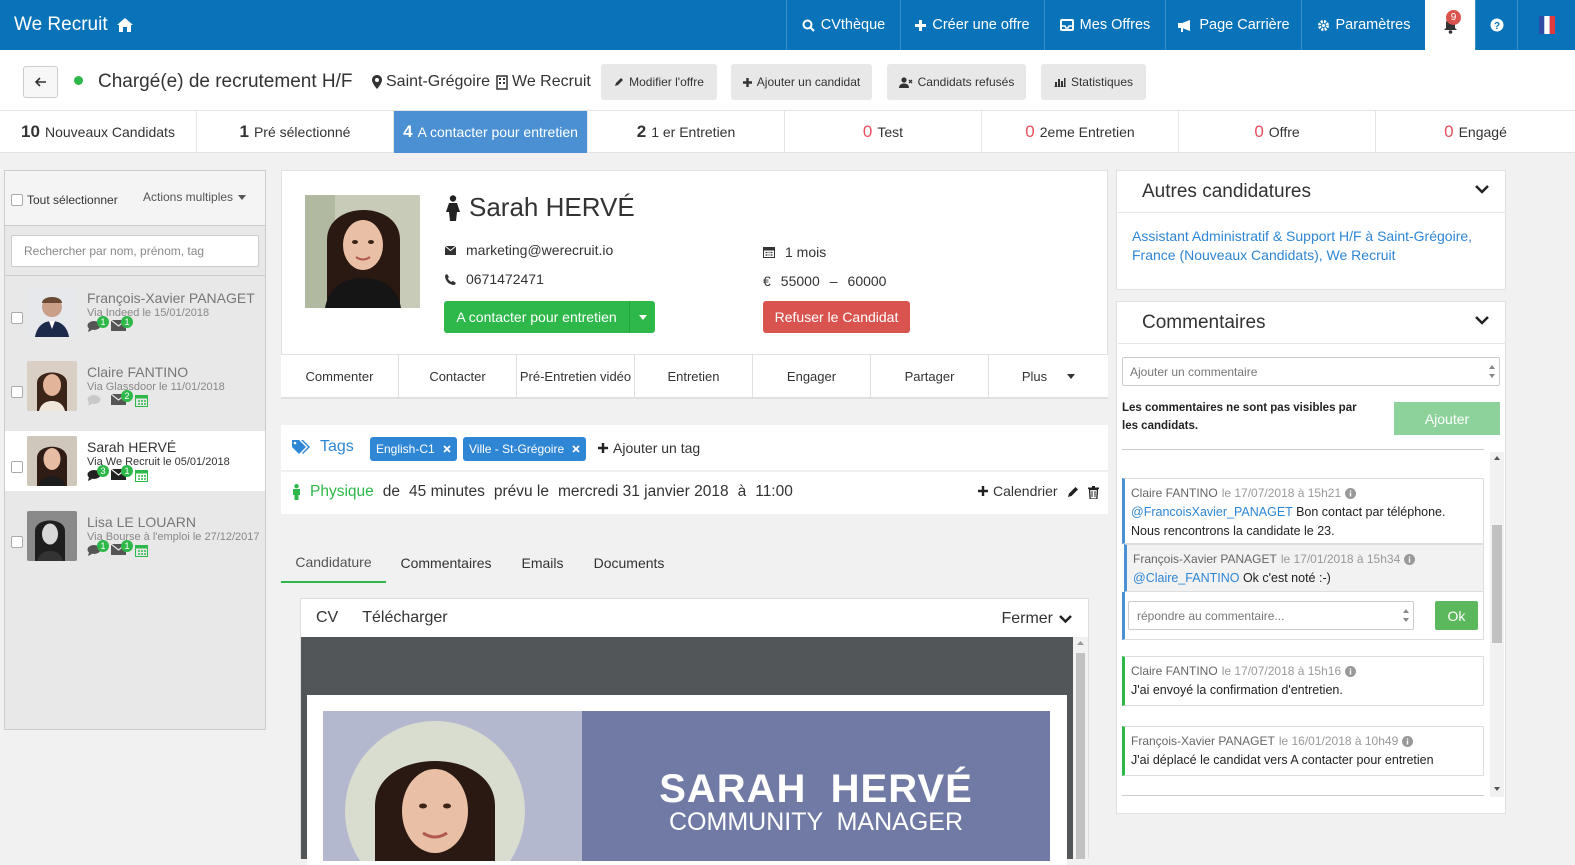  Describe the element at coordinates (801, 82) in the screenshot. I see `add-candidate-button: Ajouter un candidat` at that location.